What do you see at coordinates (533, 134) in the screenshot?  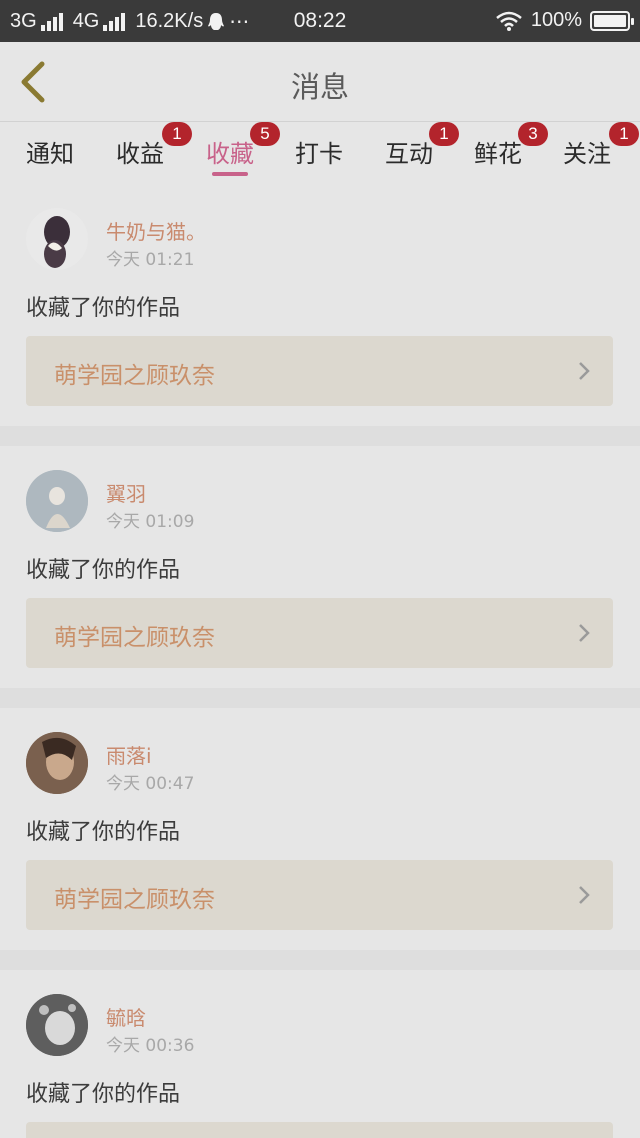 I see `tab-badge: 3` at bounding box center [533, 134].